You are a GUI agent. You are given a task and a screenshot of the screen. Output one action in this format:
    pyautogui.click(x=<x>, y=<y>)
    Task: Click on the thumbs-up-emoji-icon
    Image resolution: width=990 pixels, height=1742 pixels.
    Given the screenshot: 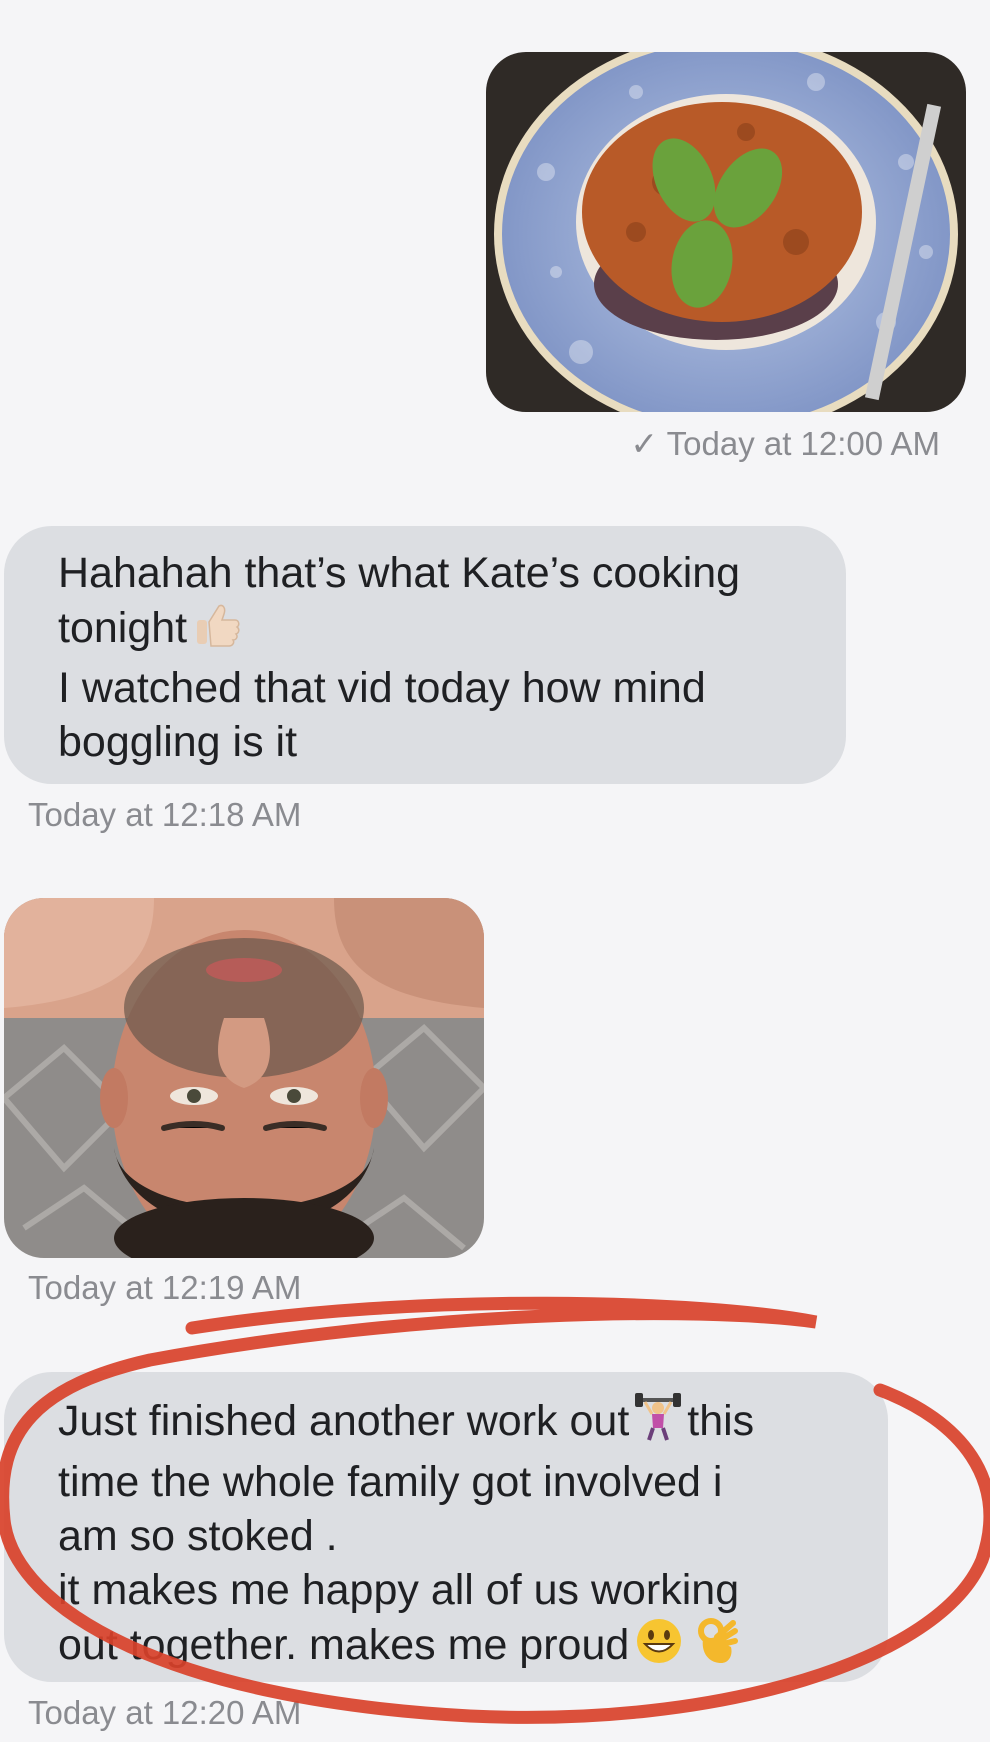 What is the action you would take?
    pyautogui.click(x=217, y=630)
    